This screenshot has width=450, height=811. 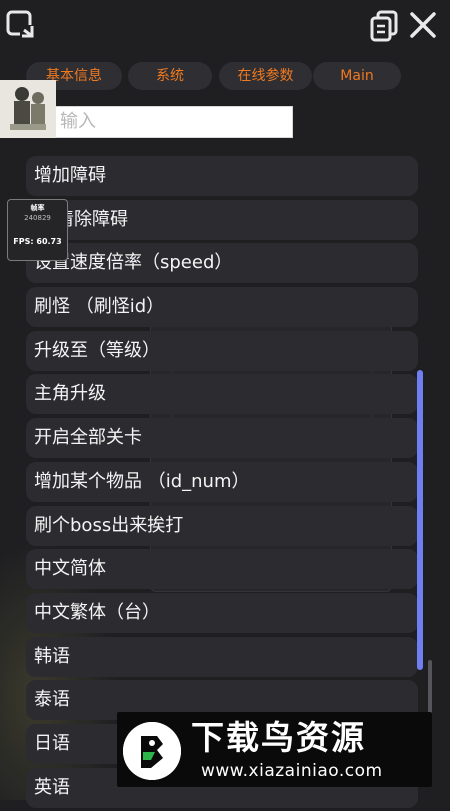 What do you see at coordinates (222, 438) in the screenshot?
I see `list-item-unlock-all-levels: 开启全部关卡` at bounding box center [222, 438].